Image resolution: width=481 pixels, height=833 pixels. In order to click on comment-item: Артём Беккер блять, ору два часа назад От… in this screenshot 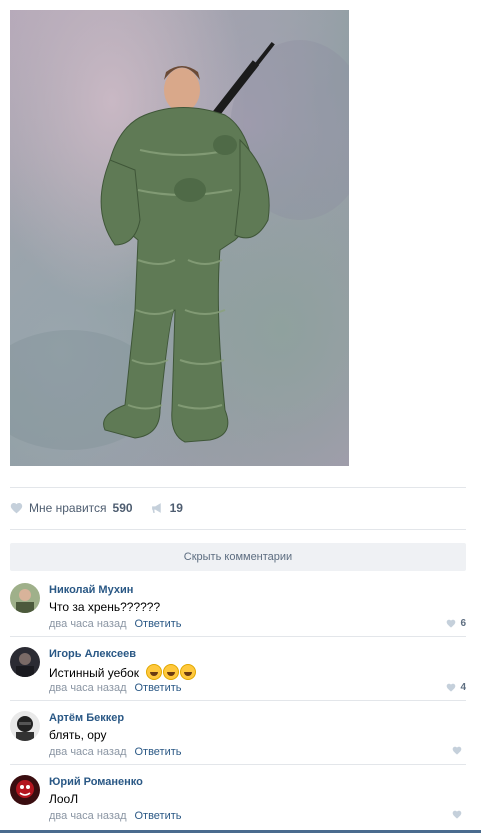, I will do `click(238, 733)`.